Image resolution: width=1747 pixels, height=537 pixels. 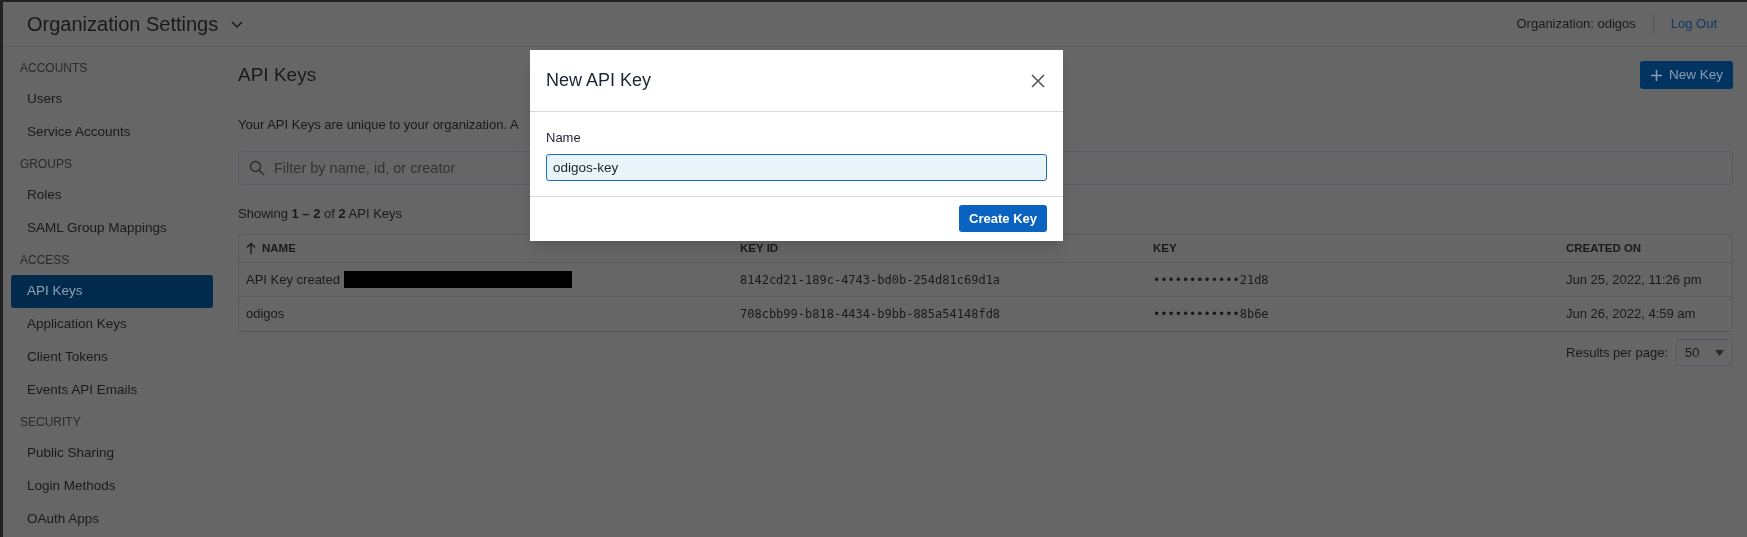 I want to click on sidebar-item: Public Sharing, so click(x=112, y=453).